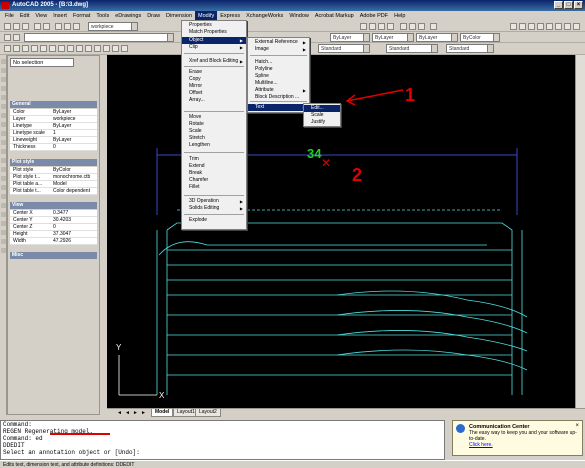 The width and height of the screenshot is (585, 468). What do you see at coordinates (99, 37) in the screenshot?
I see `layer-select-combo` at bounding box center [99, 37].